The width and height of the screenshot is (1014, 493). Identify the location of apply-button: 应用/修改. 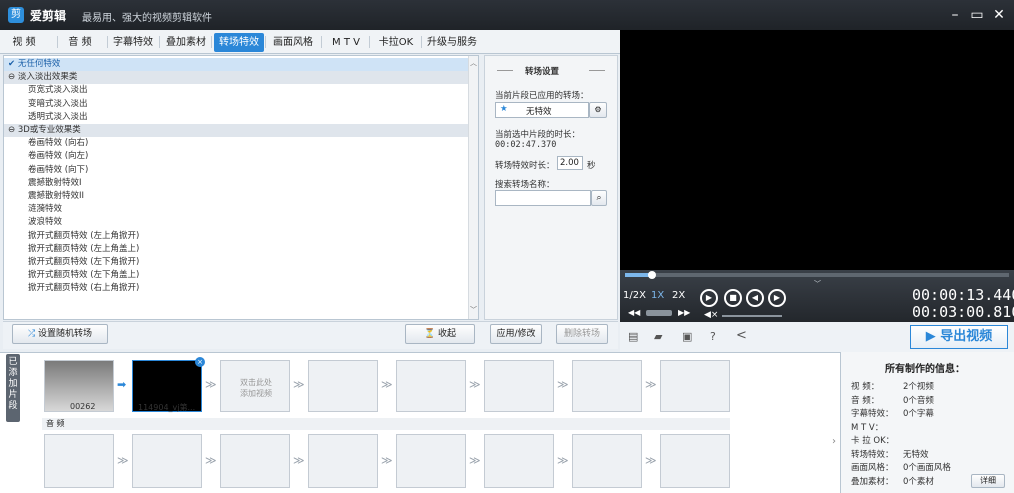
(516, 334).